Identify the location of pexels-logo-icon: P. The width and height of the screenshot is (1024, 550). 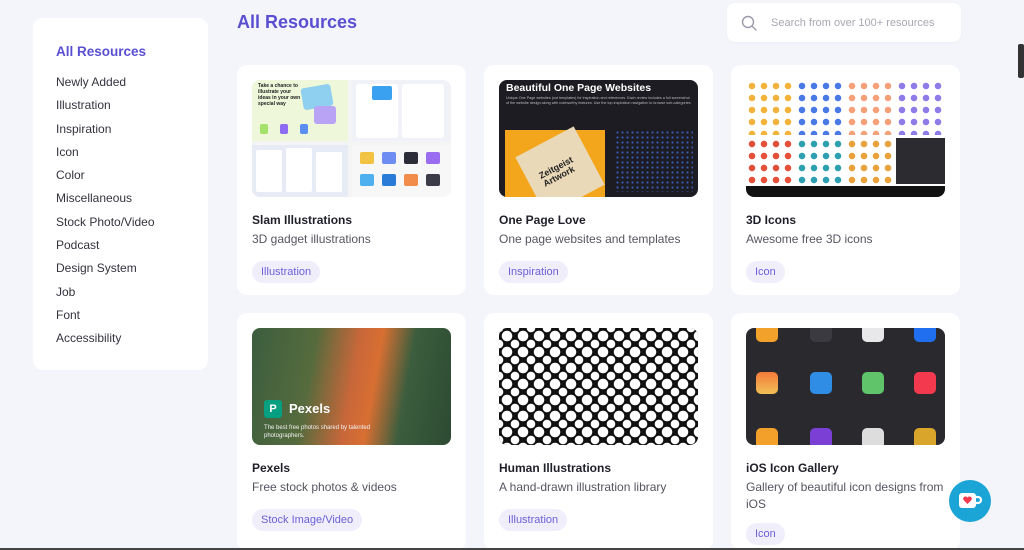
(273, 409).